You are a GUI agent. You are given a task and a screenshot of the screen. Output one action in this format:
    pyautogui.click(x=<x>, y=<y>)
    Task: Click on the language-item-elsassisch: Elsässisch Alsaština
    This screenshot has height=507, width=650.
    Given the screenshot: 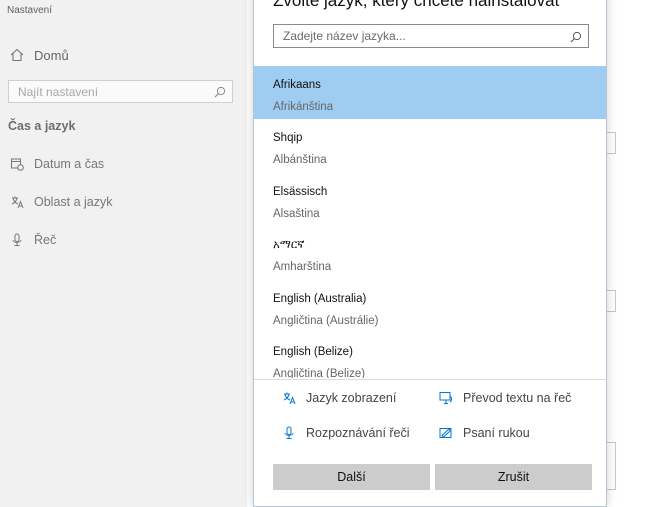 What is the action you would take?
    pyautogui.click(x=430, y=199)
    